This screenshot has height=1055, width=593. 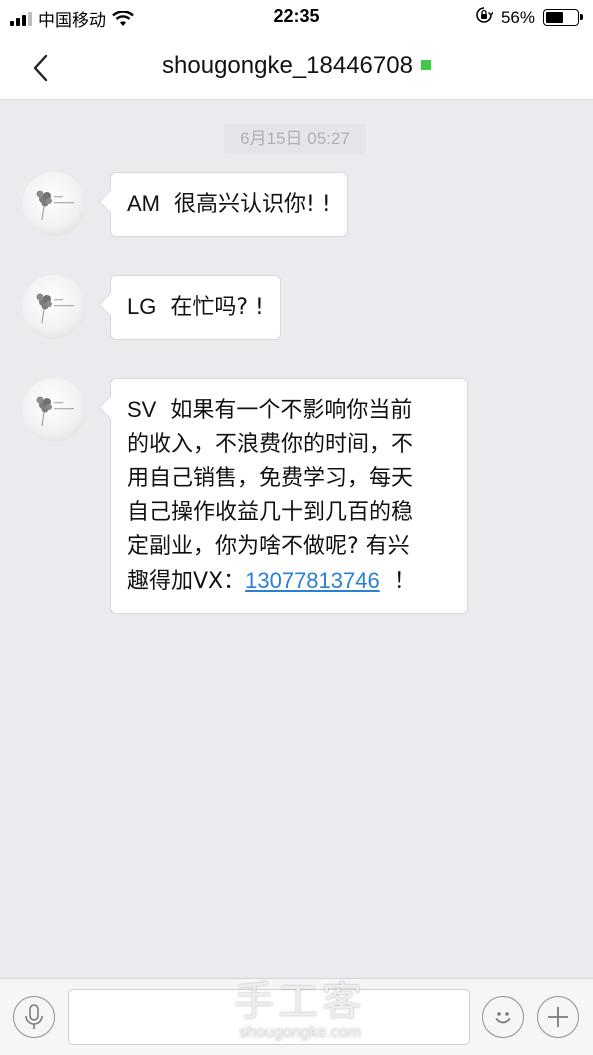 I want to click on message-timestamp: 6月15日 05:27, so click(x=295, y=139).